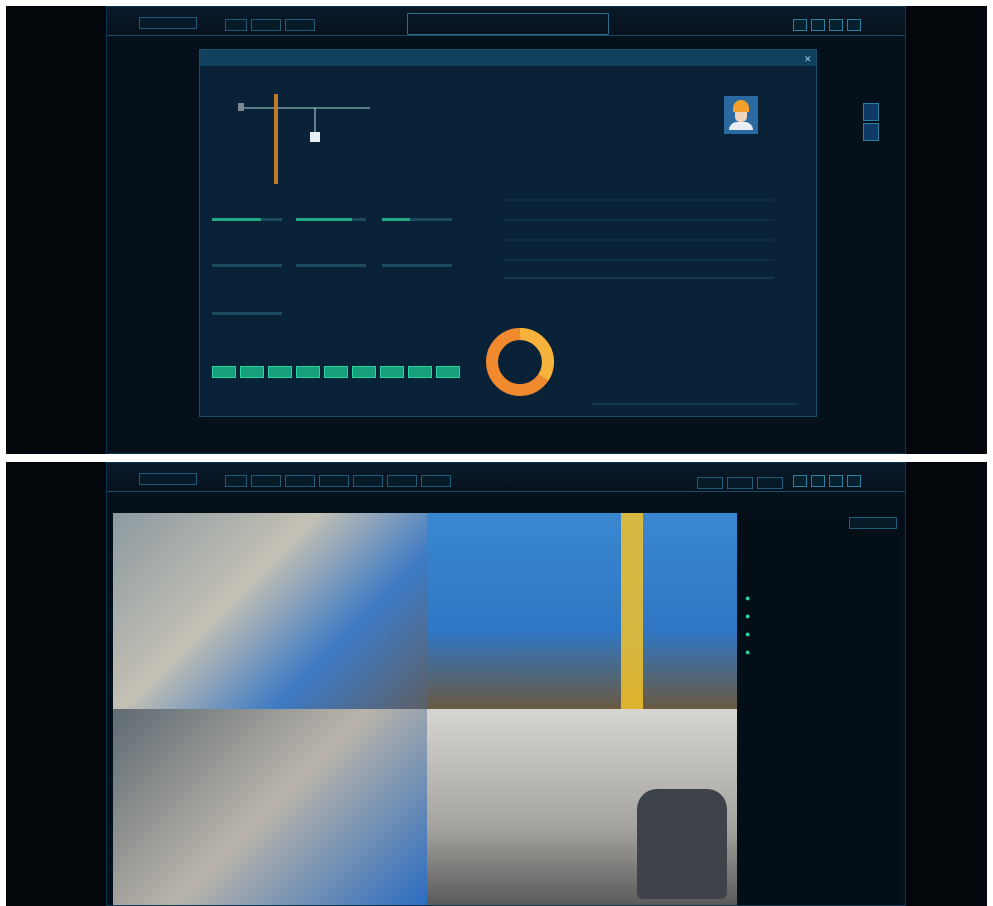 The height and width of the screenshot is (906, 993). I want to click on modal-header, so click(508, 58).